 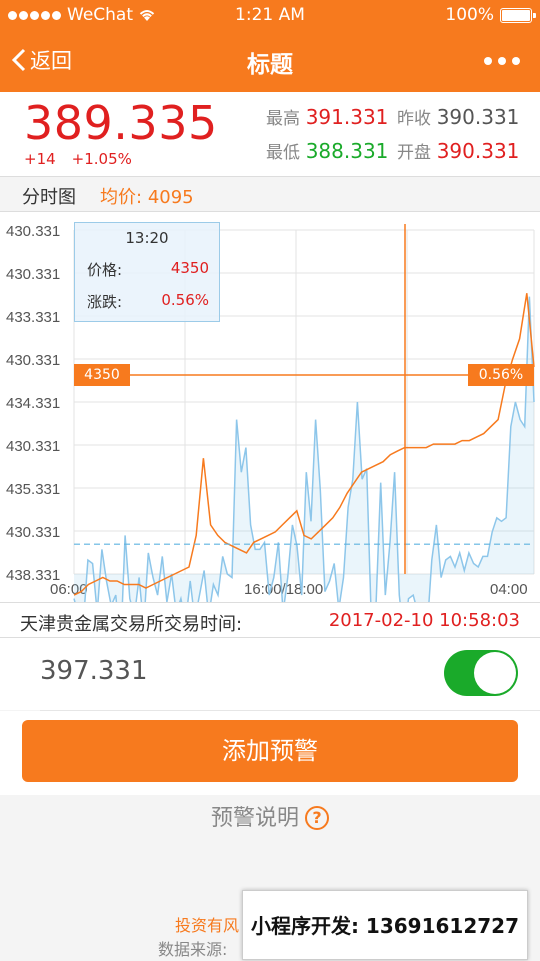 What do you see at coordinates (121, 197) in the screenshot?
I see `average-label: 均价:` at bounding box center [121, 197].